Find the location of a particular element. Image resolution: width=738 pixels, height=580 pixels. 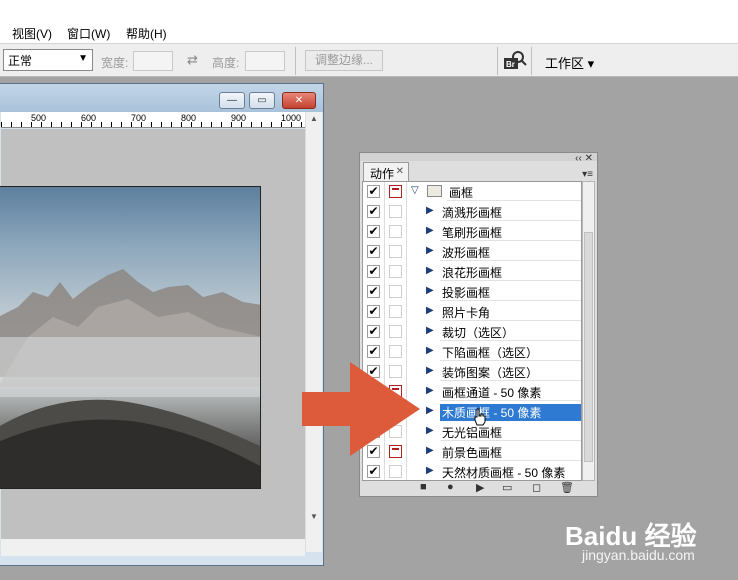

panel-window-buttons: ‹‹ ✕ is located at coordinates (584, 158).